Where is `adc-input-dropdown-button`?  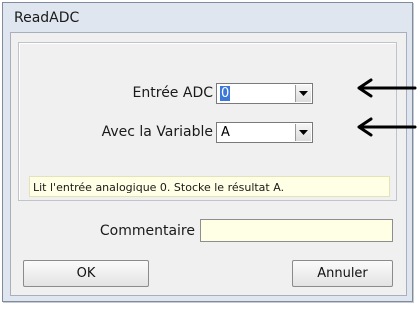
adc-input-dropdown-button is located at coordinates (303, 93).